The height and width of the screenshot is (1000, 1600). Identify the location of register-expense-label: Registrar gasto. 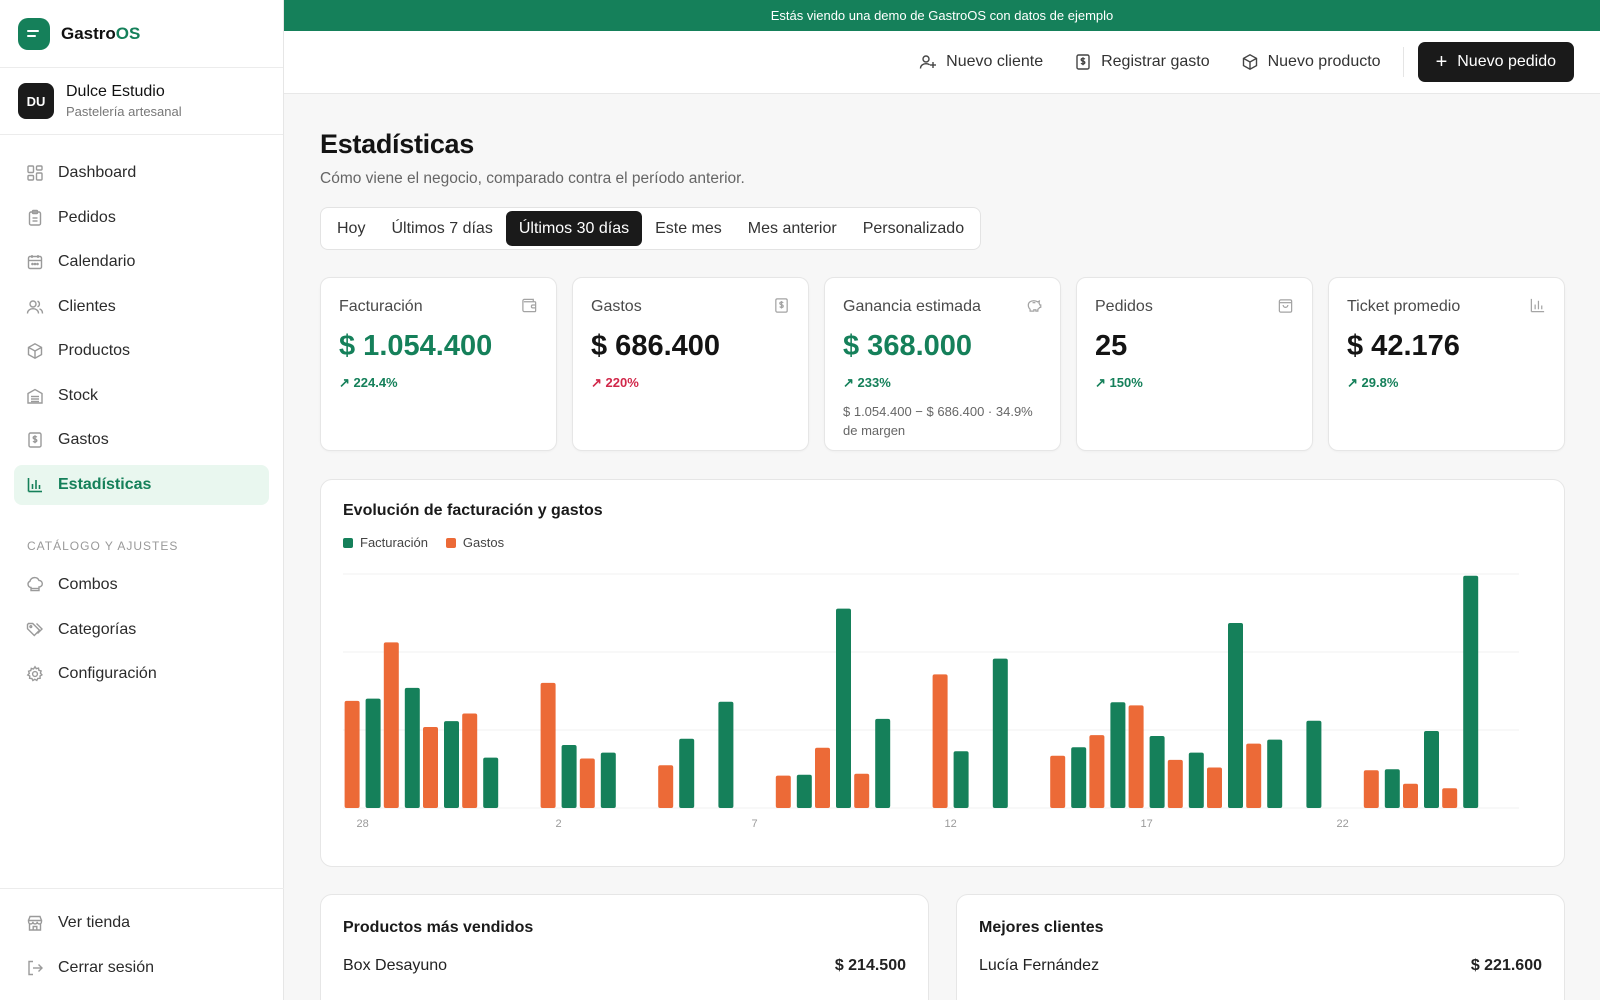
(1155, 61).